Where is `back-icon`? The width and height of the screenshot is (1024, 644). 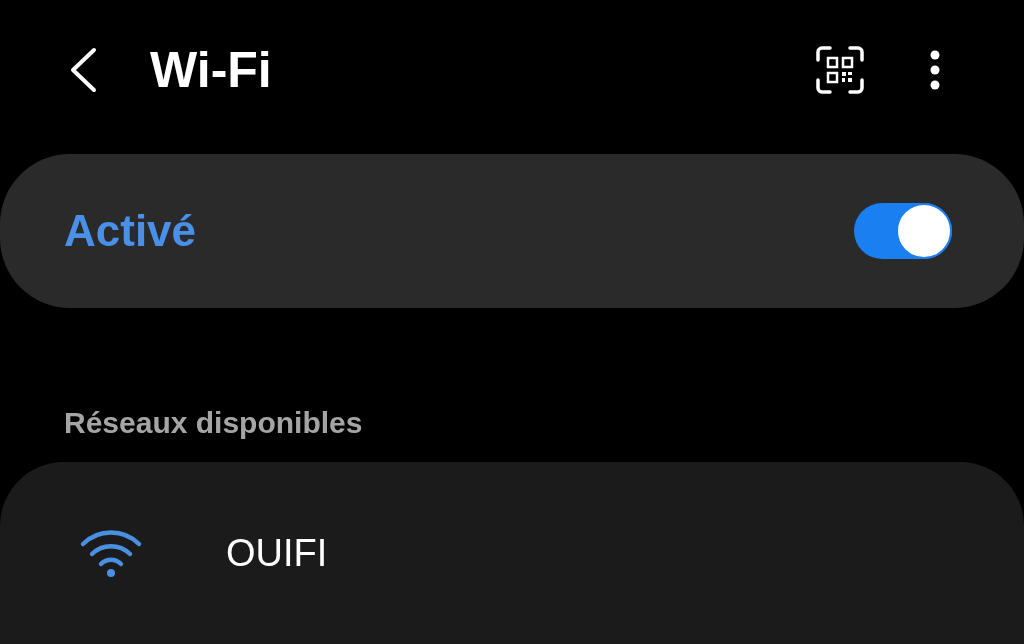 back-icon is located at coordinates (83, 70).